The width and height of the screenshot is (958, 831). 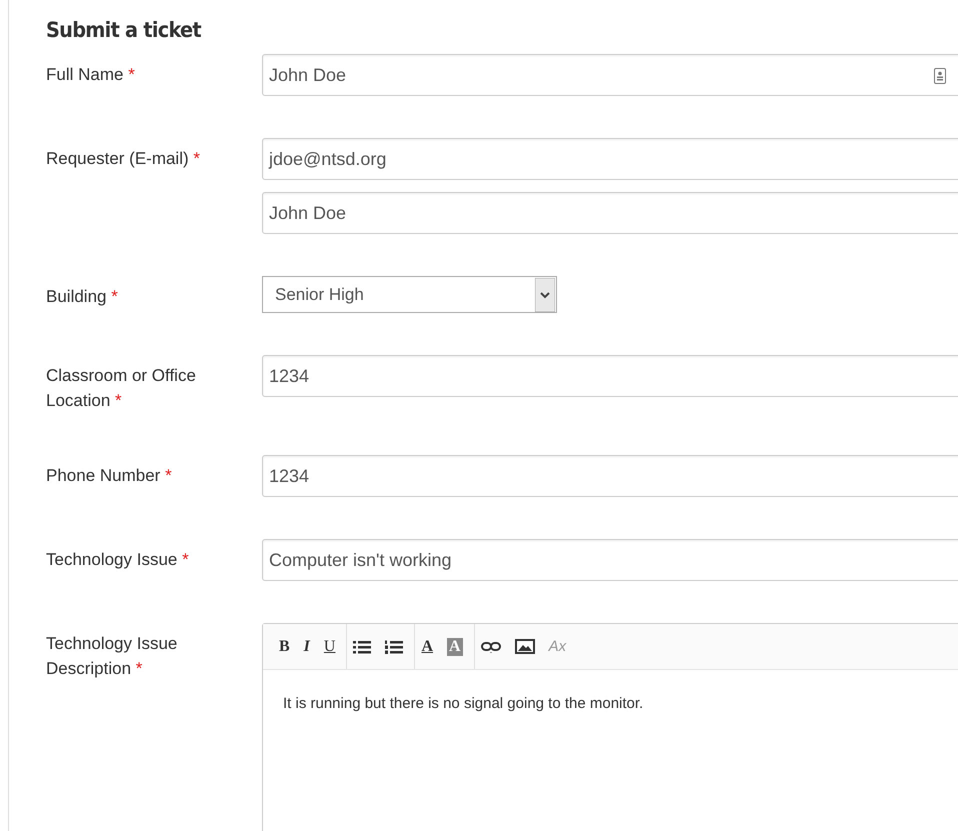 I want to click on caret-icon, so click(x=545, y=295).